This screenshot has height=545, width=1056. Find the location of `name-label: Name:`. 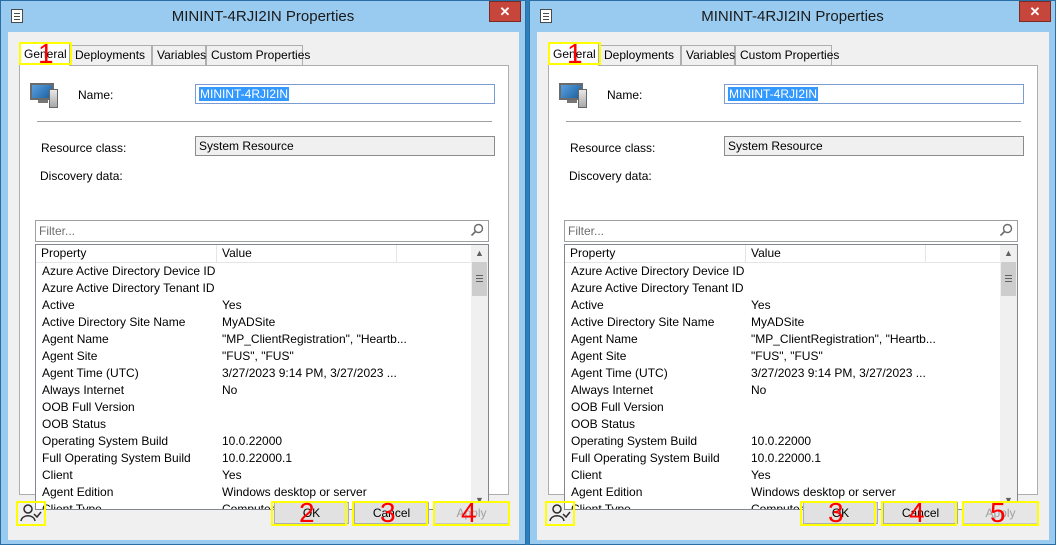

name-label: Name: is located at coordinates (625, 95).